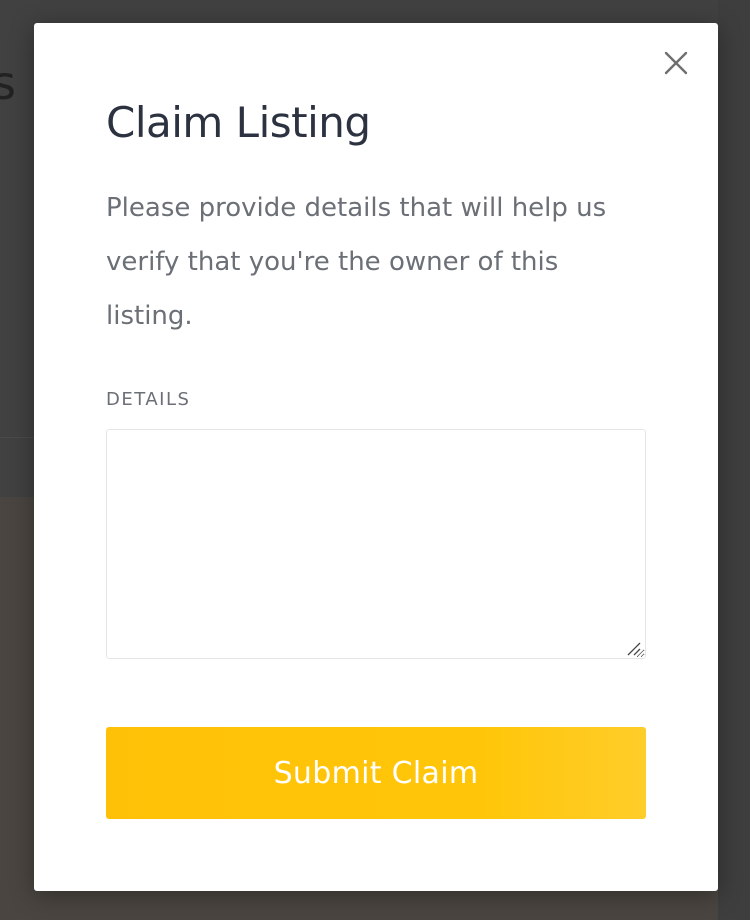 This screenshot has height=920, width=750. Describe the element at coordinates (734, 460) in the screenshot. I see `background-scroll-area` at that location.